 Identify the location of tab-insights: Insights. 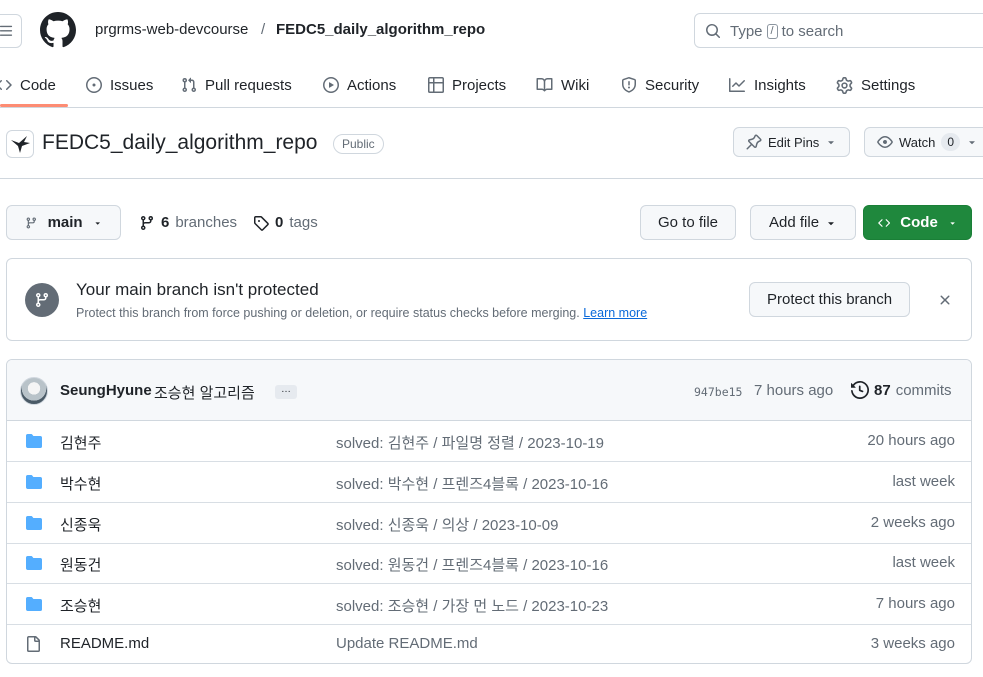
(767, 85).